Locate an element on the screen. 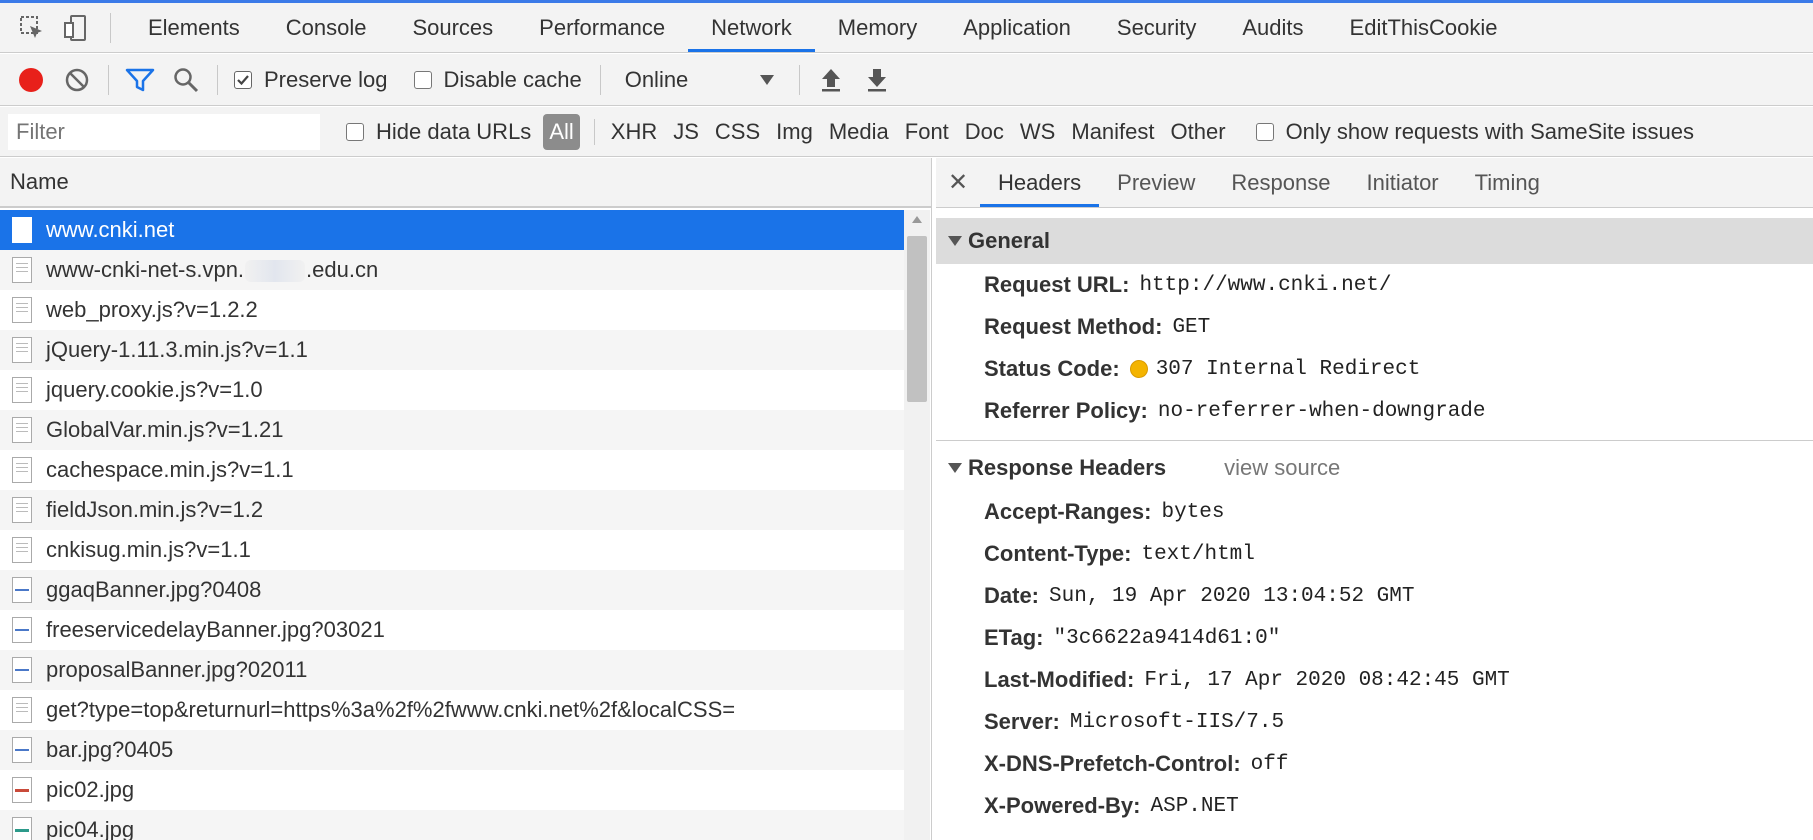  tab-audits: Audits is located at coordinates (1272, 27).